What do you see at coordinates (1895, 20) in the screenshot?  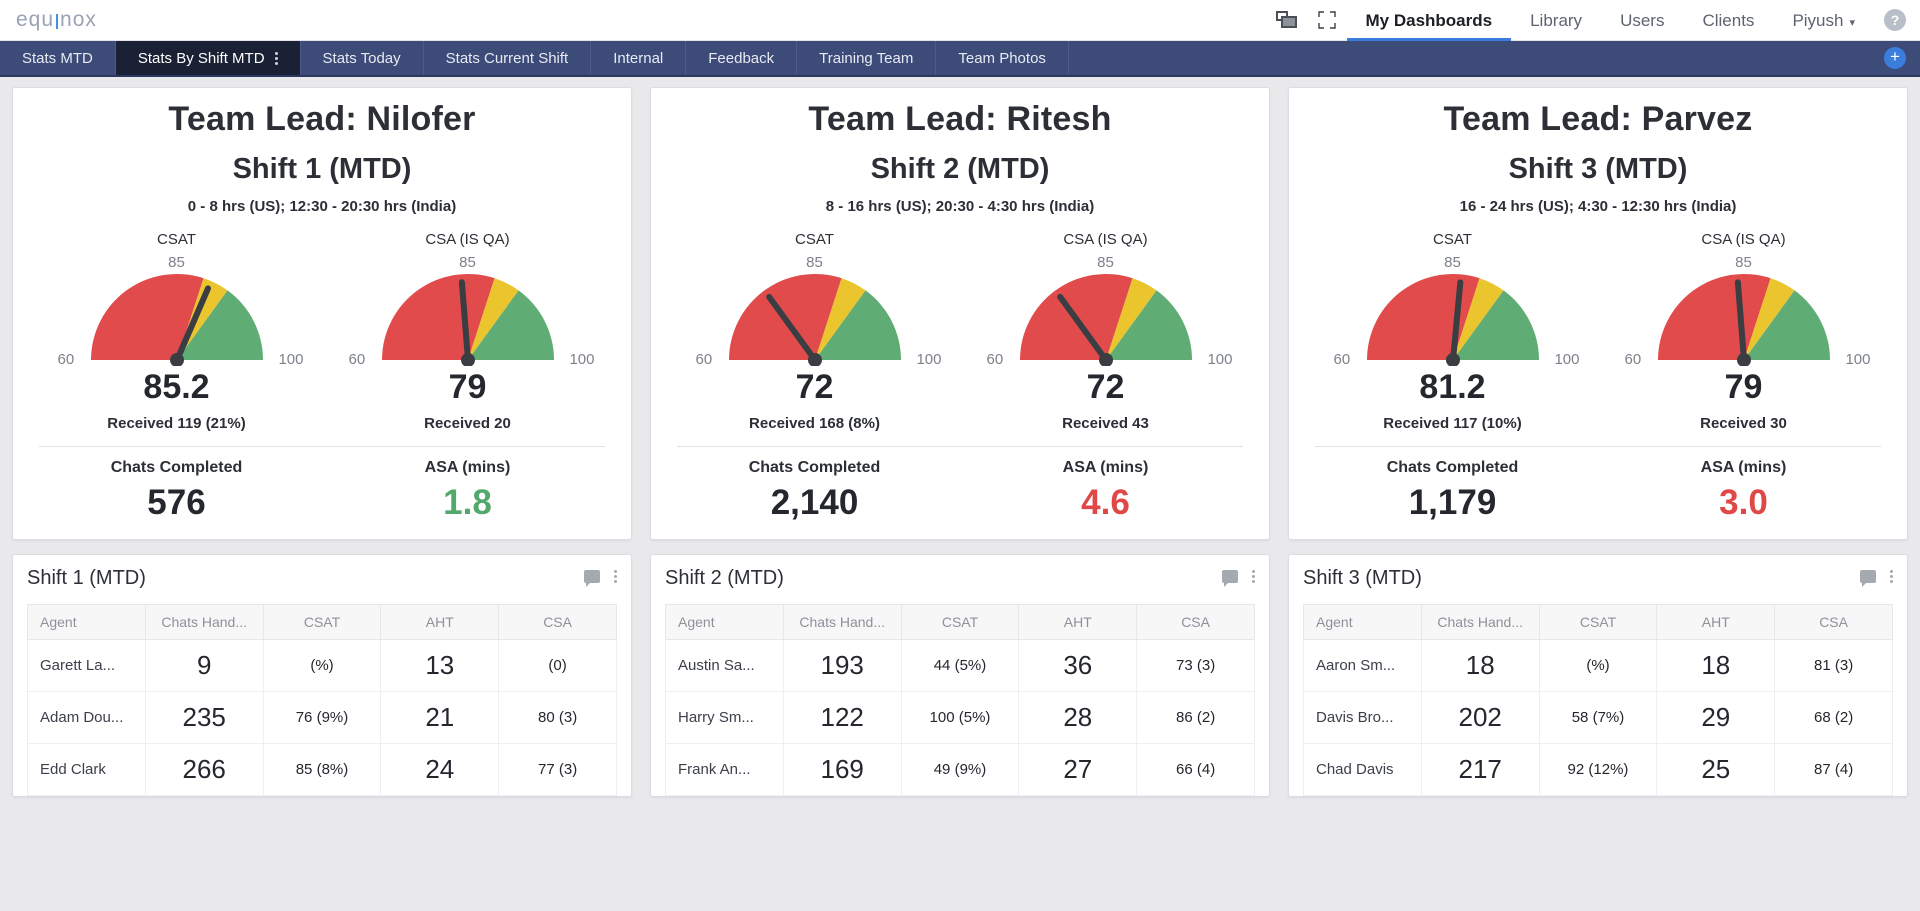 I see `help-icon: ?` at bounding box center [1895, 20].